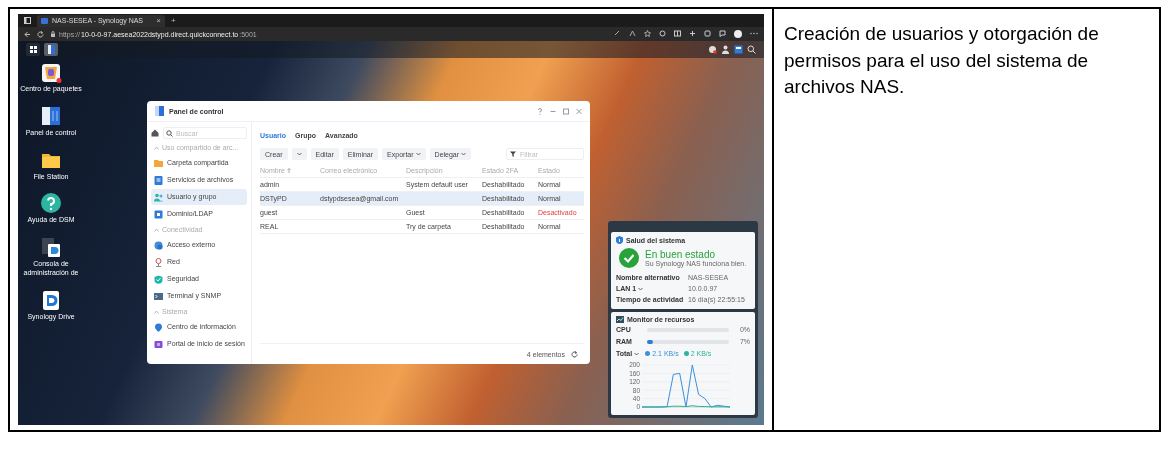  I want to click on taskbar-app-button, so click(51, 49).